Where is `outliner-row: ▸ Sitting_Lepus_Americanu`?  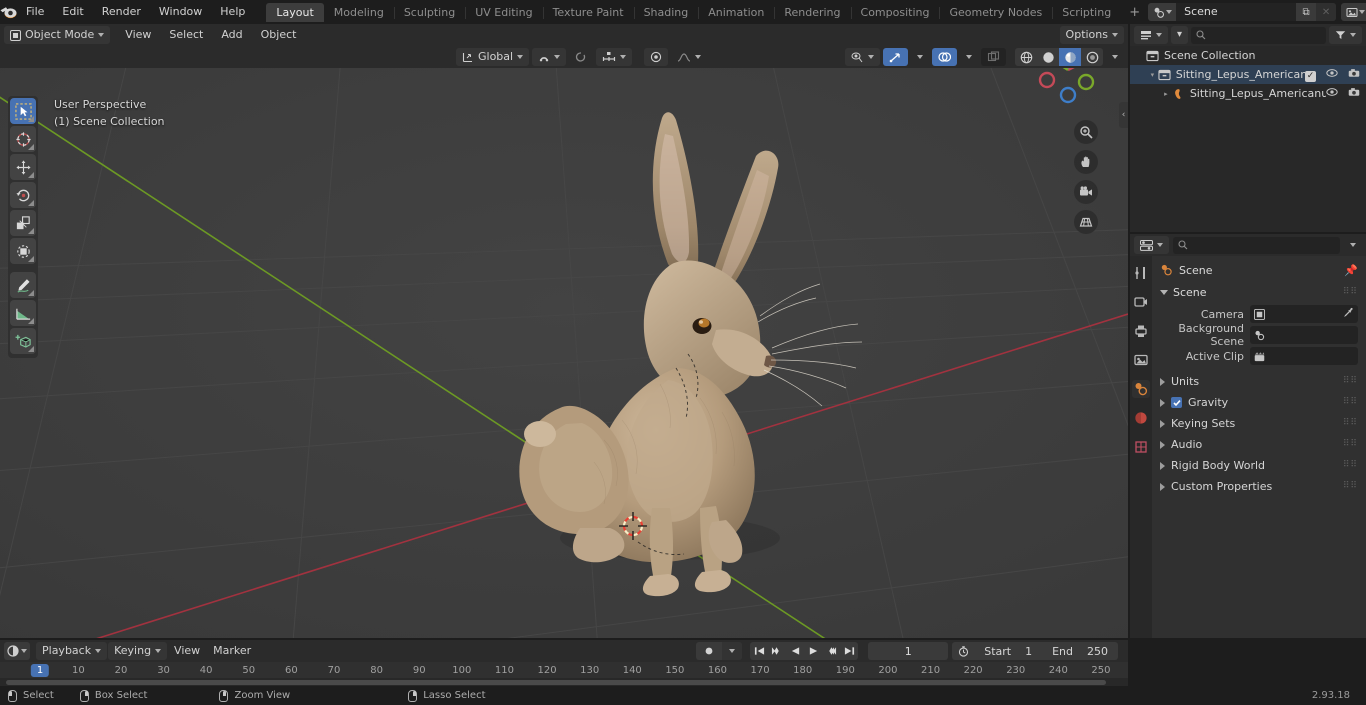 outliner-row: ▸ Sitting_Lepus_Americanu is located at coordinates (1248, 93).